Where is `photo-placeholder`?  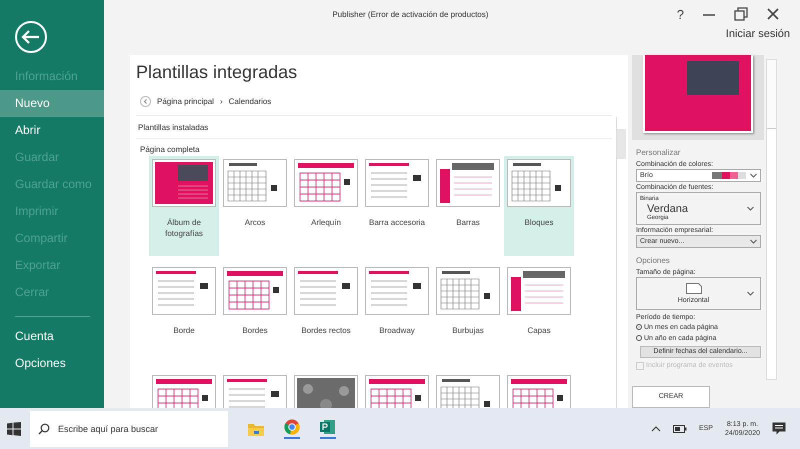
photo-placeholder is located at coordinates (713, 78).